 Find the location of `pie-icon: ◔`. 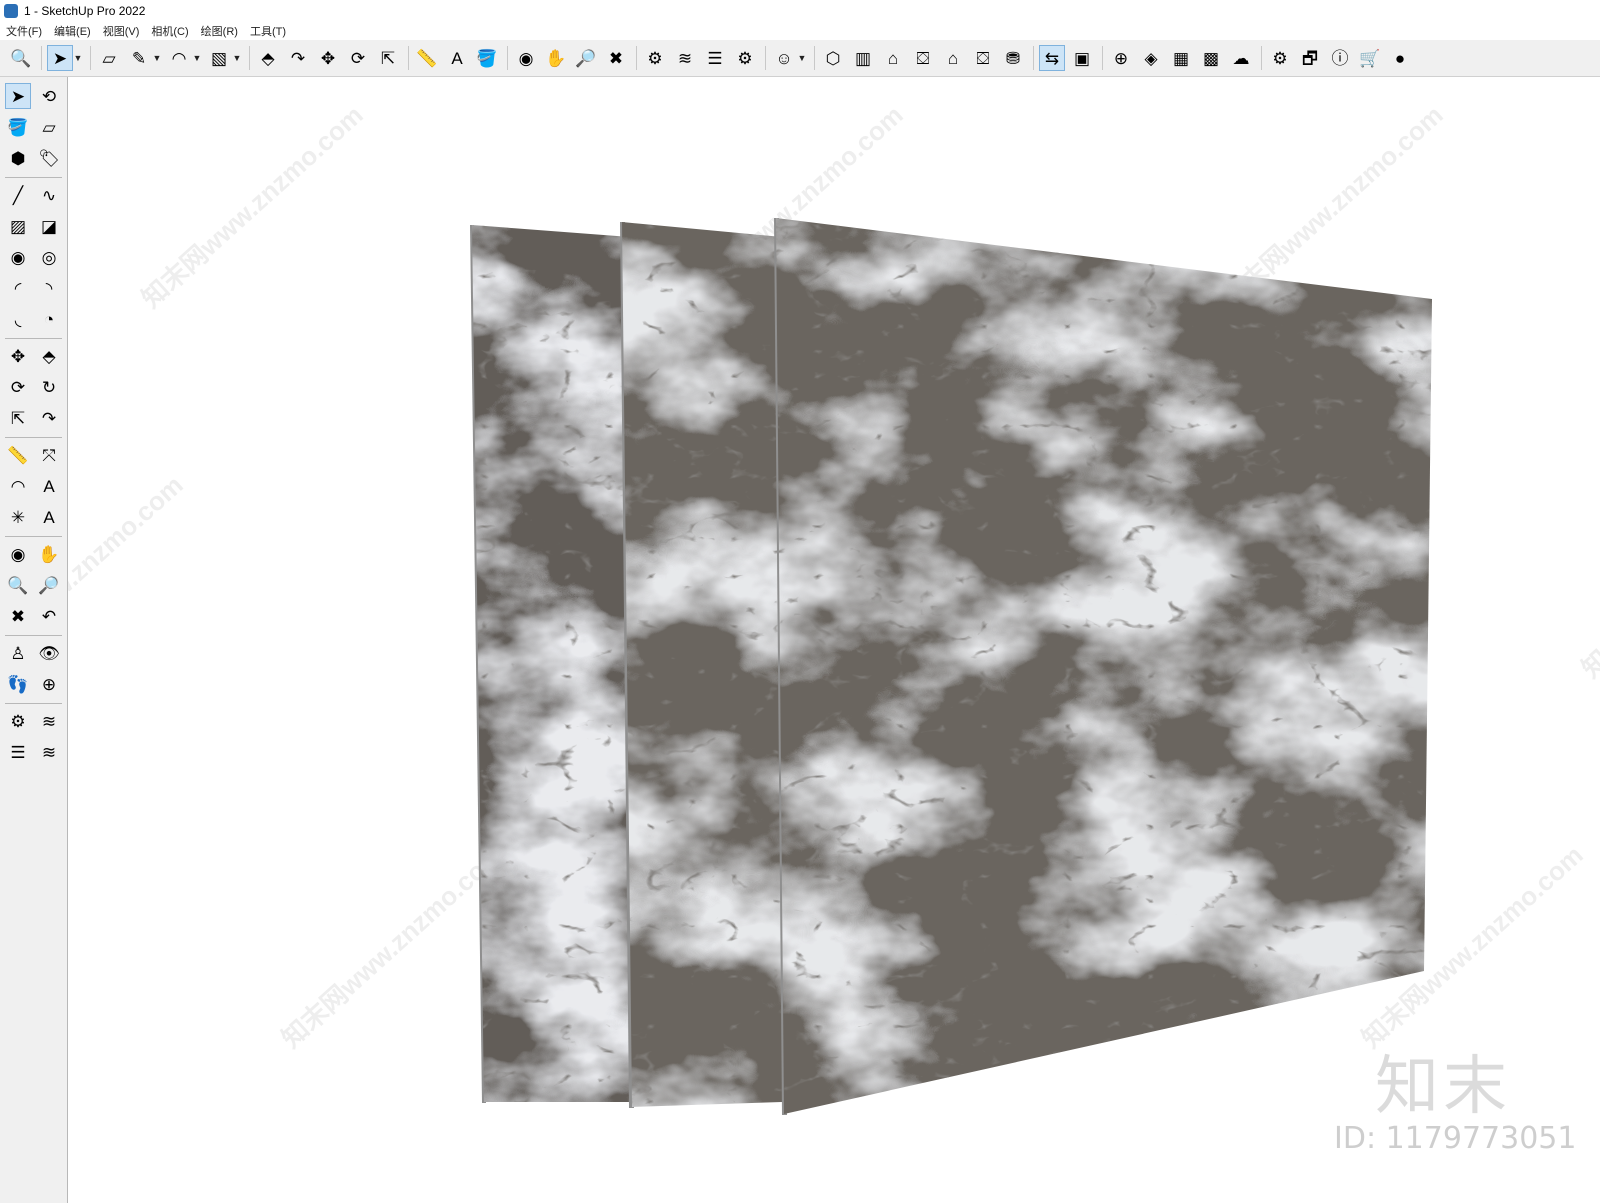

pie-icon: ◔ is located at coordinates (49, 319).